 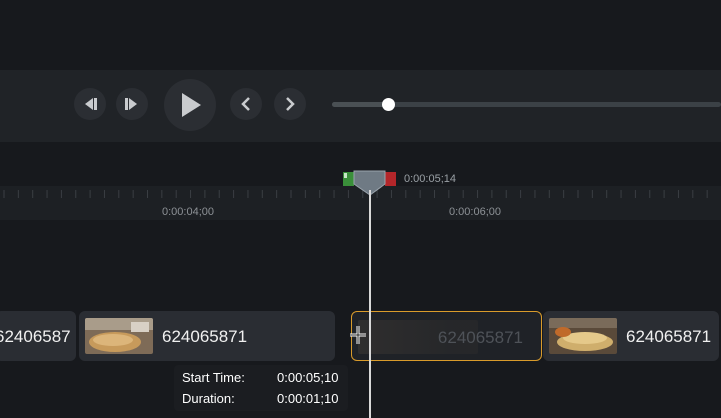 I want to click on skip-back-icon, so click(x=91, y=104).